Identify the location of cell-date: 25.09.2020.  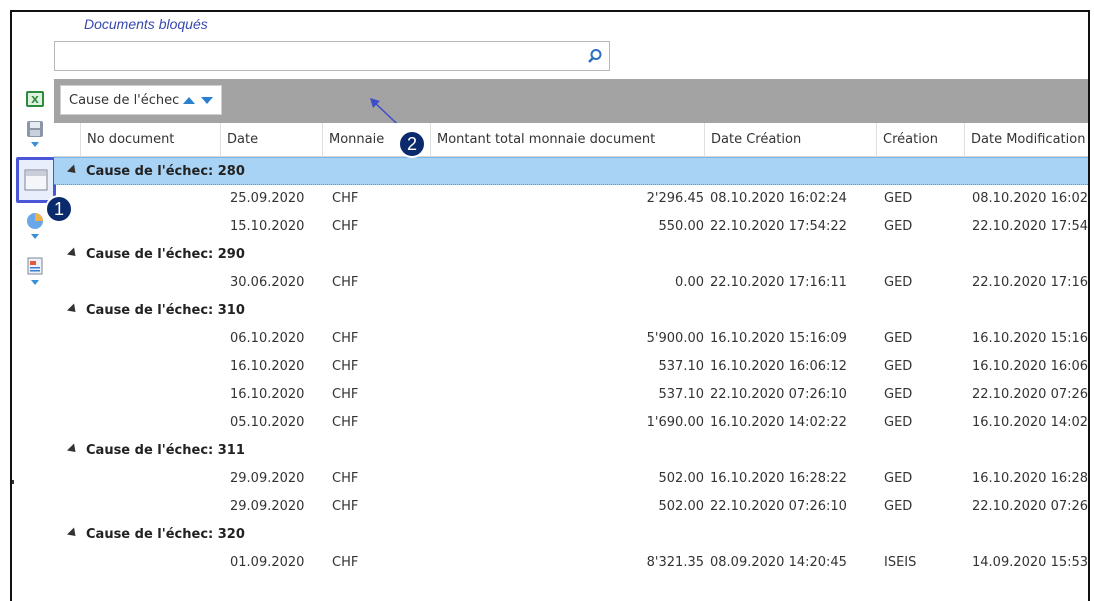
(267, 198).